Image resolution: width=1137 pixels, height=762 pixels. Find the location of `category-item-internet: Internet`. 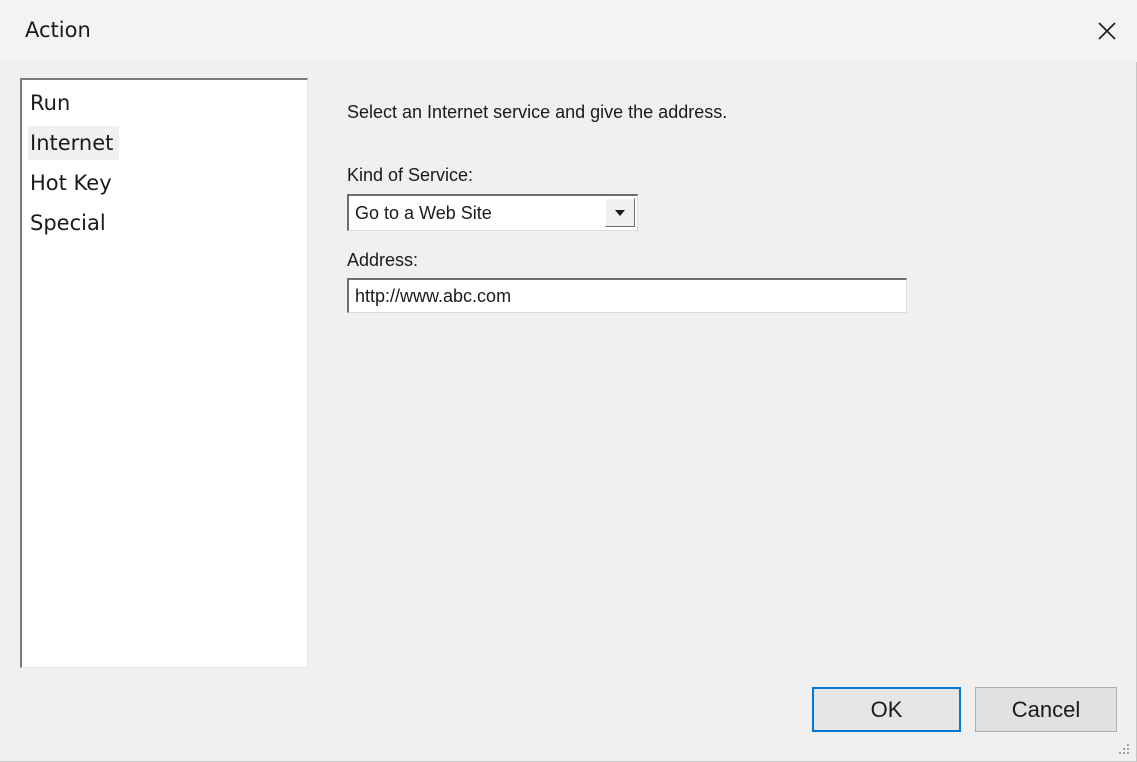

category-item-internet: Internet is located at coordinates (74, 143).